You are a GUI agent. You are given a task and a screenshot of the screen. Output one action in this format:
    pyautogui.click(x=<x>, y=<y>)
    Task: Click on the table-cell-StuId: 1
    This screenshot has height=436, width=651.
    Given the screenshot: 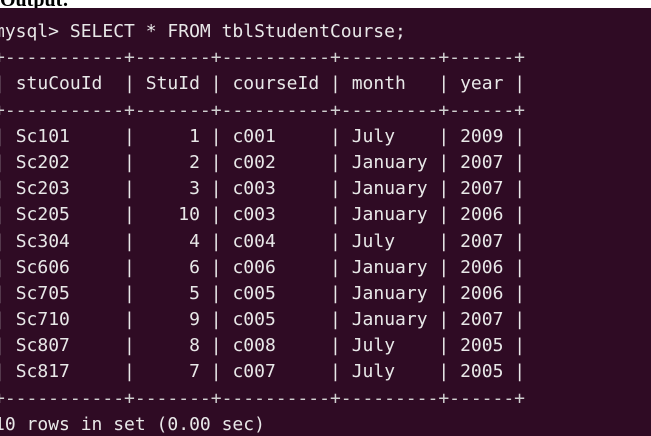 What is the action you would take?
    pyautogui.click(x=194, y=136)
    